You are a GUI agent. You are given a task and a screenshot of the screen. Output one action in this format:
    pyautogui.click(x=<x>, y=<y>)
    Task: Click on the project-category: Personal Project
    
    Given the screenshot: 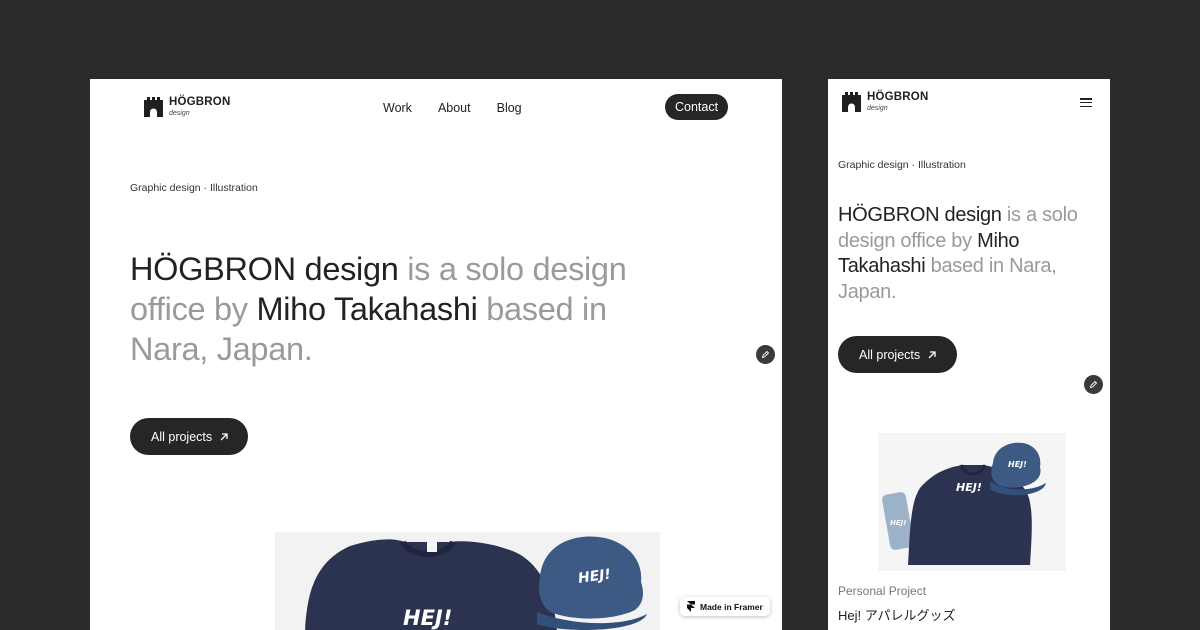 What is the action you would take?
    pyautogui.click(x=882, y=591)
    